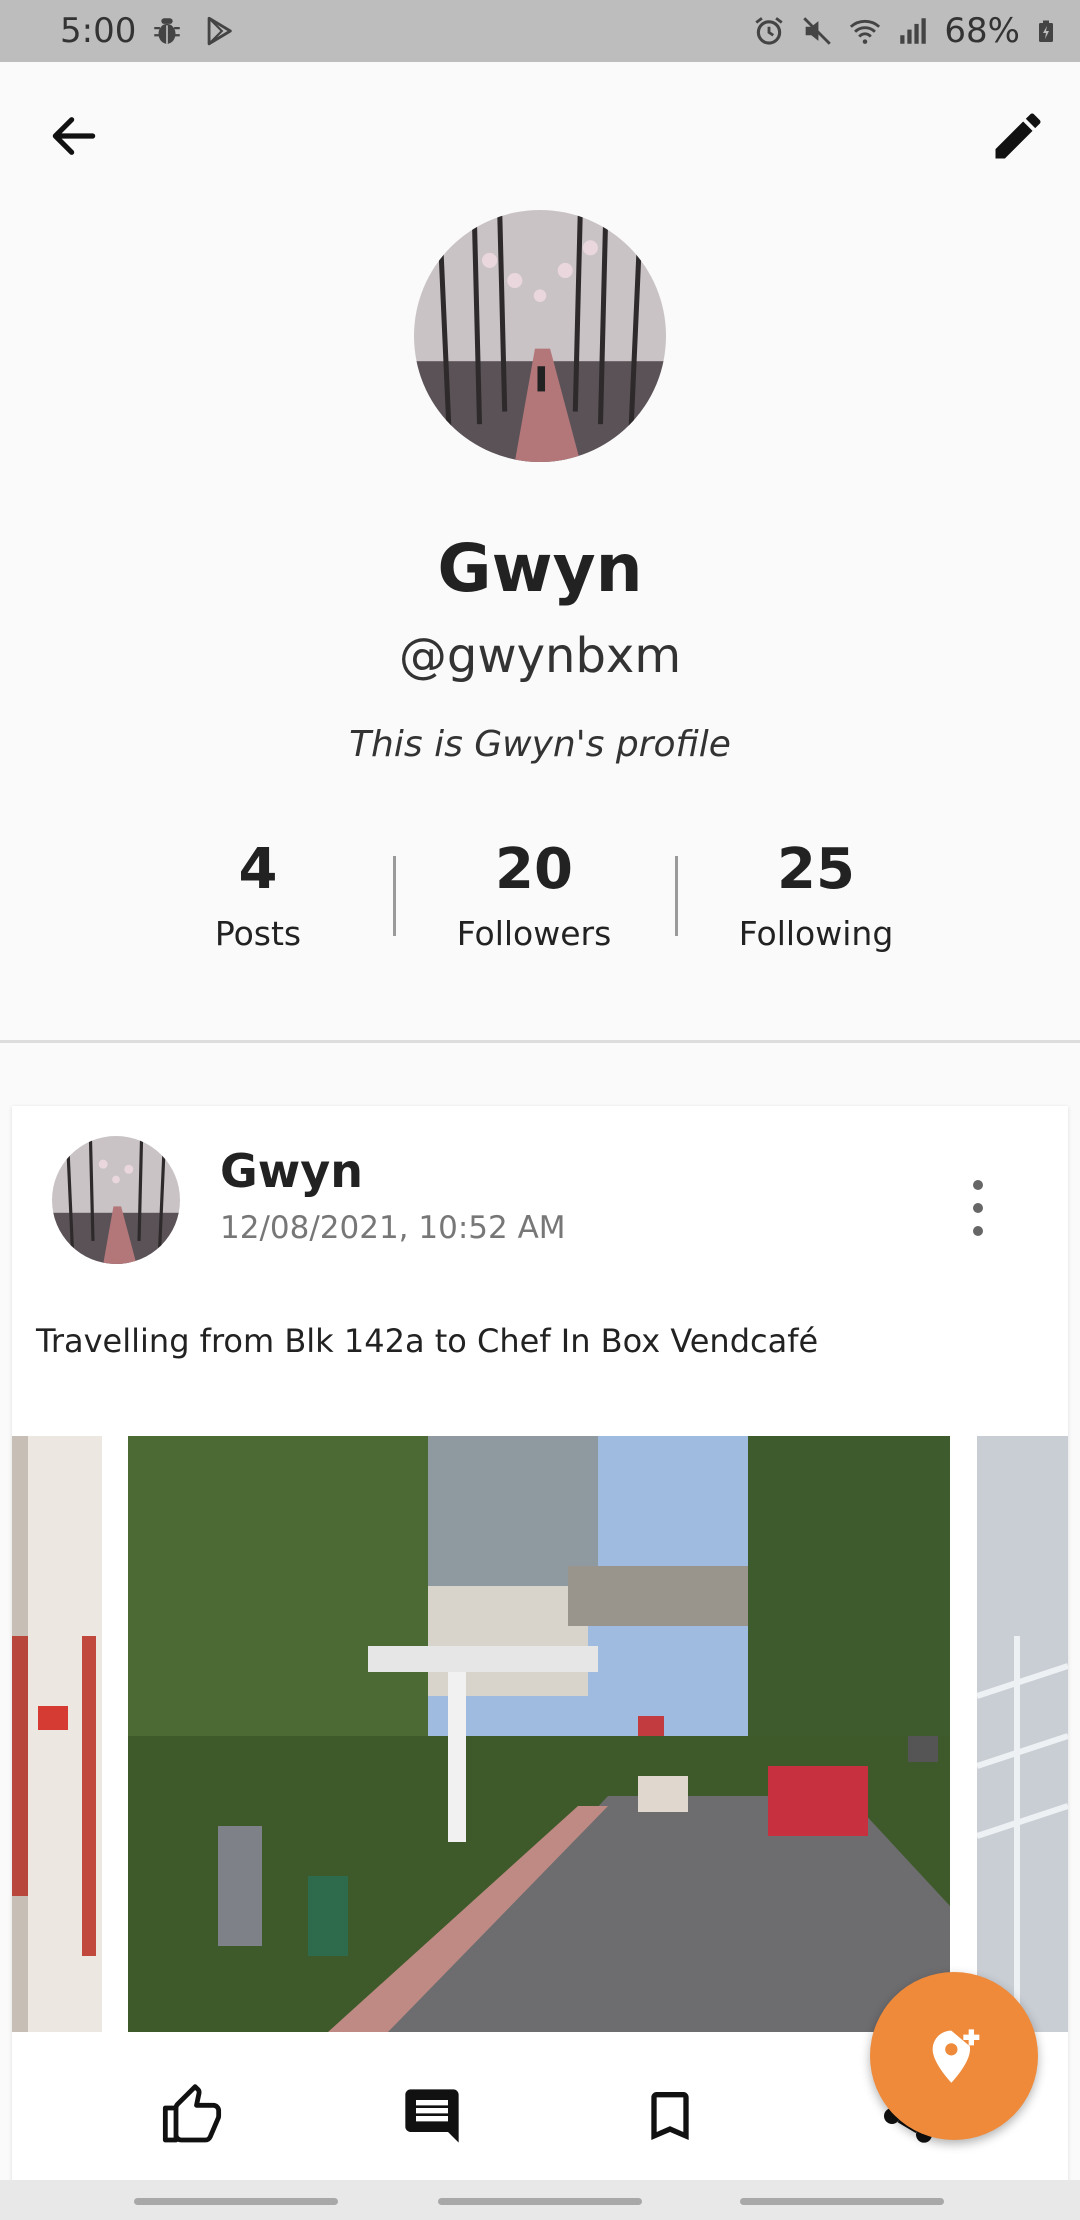 This screenshot has width=1080, height=2220. I want to click on status-right-icons: 68%, so click(905, 31).